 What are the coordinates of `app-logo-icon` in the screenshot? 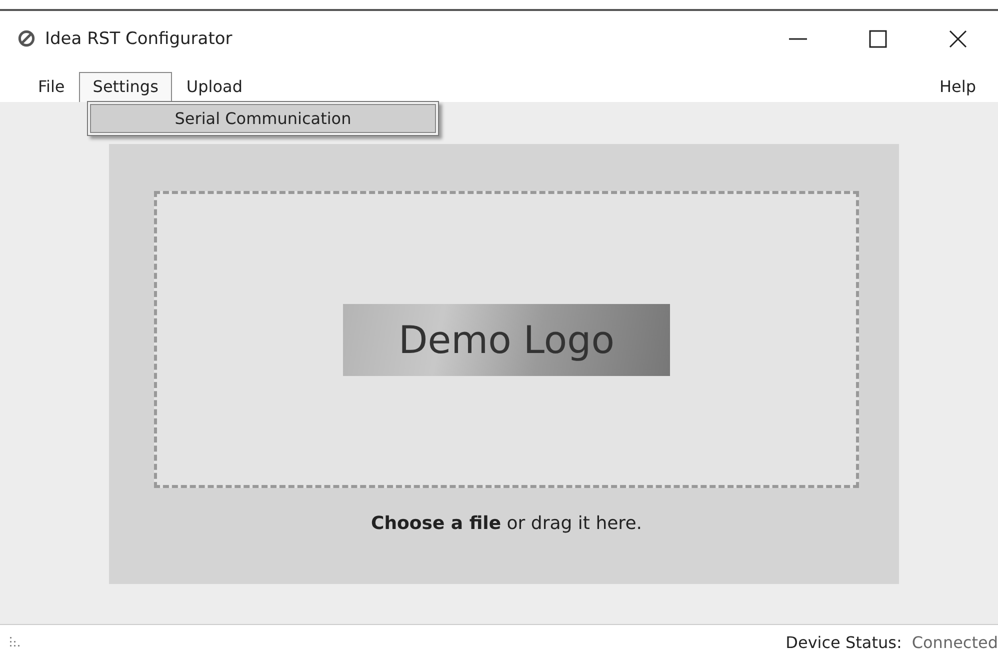 It's located at (26, 38).